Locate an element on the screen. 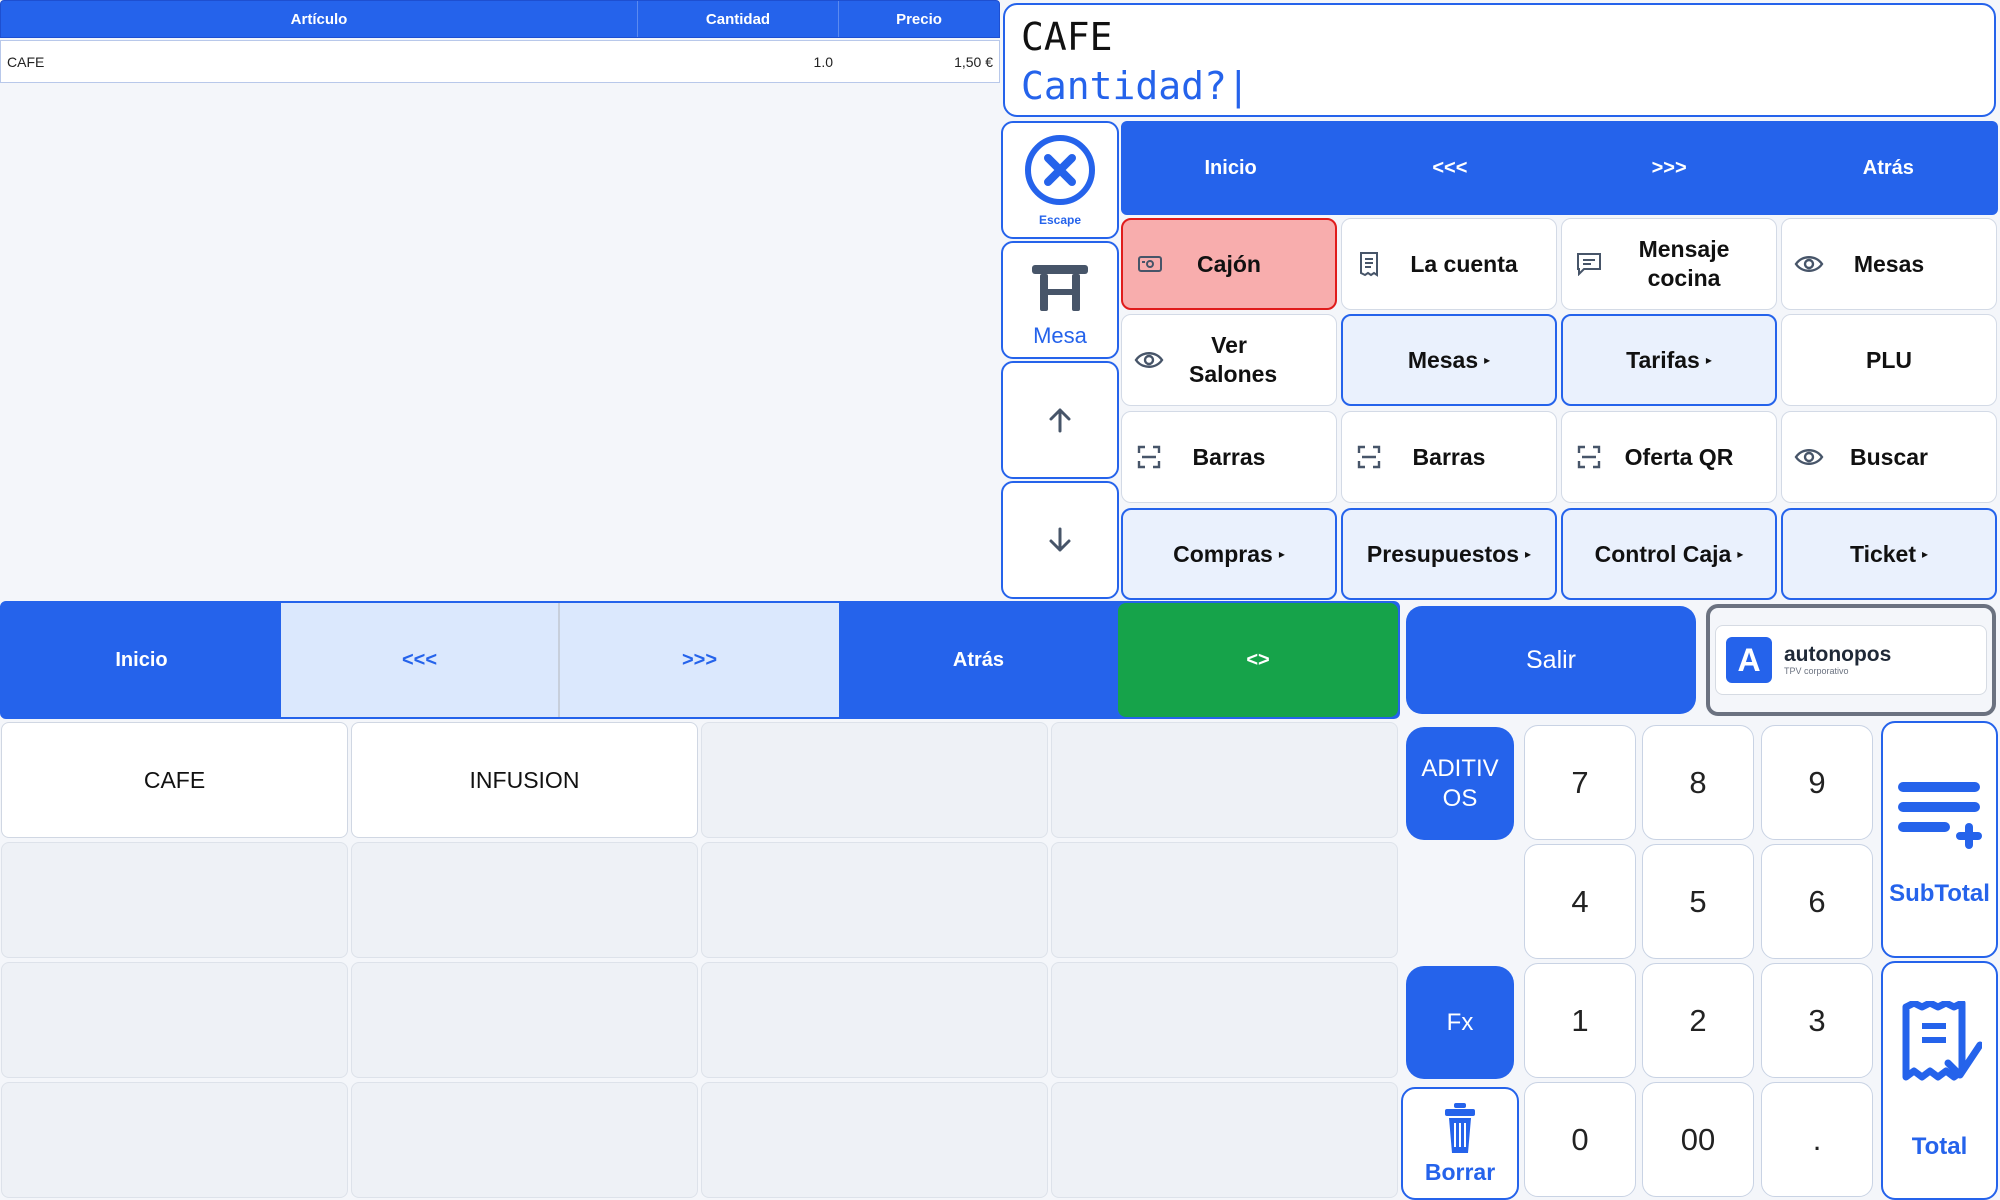 This screenshot has width=2000, height=1200. subtotal-button: SubTotal is located at coordinates (1939, 839).